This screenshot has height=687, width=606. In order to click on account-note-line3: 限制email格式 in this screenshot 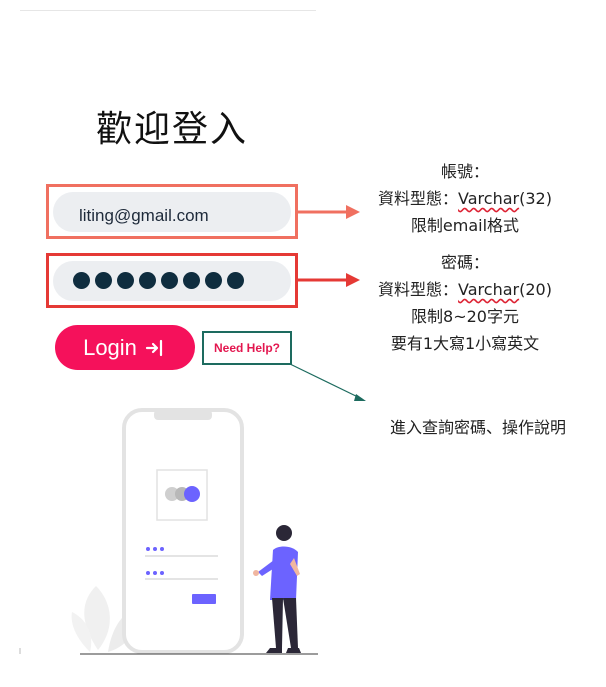, I will do `click(465, 225)`.